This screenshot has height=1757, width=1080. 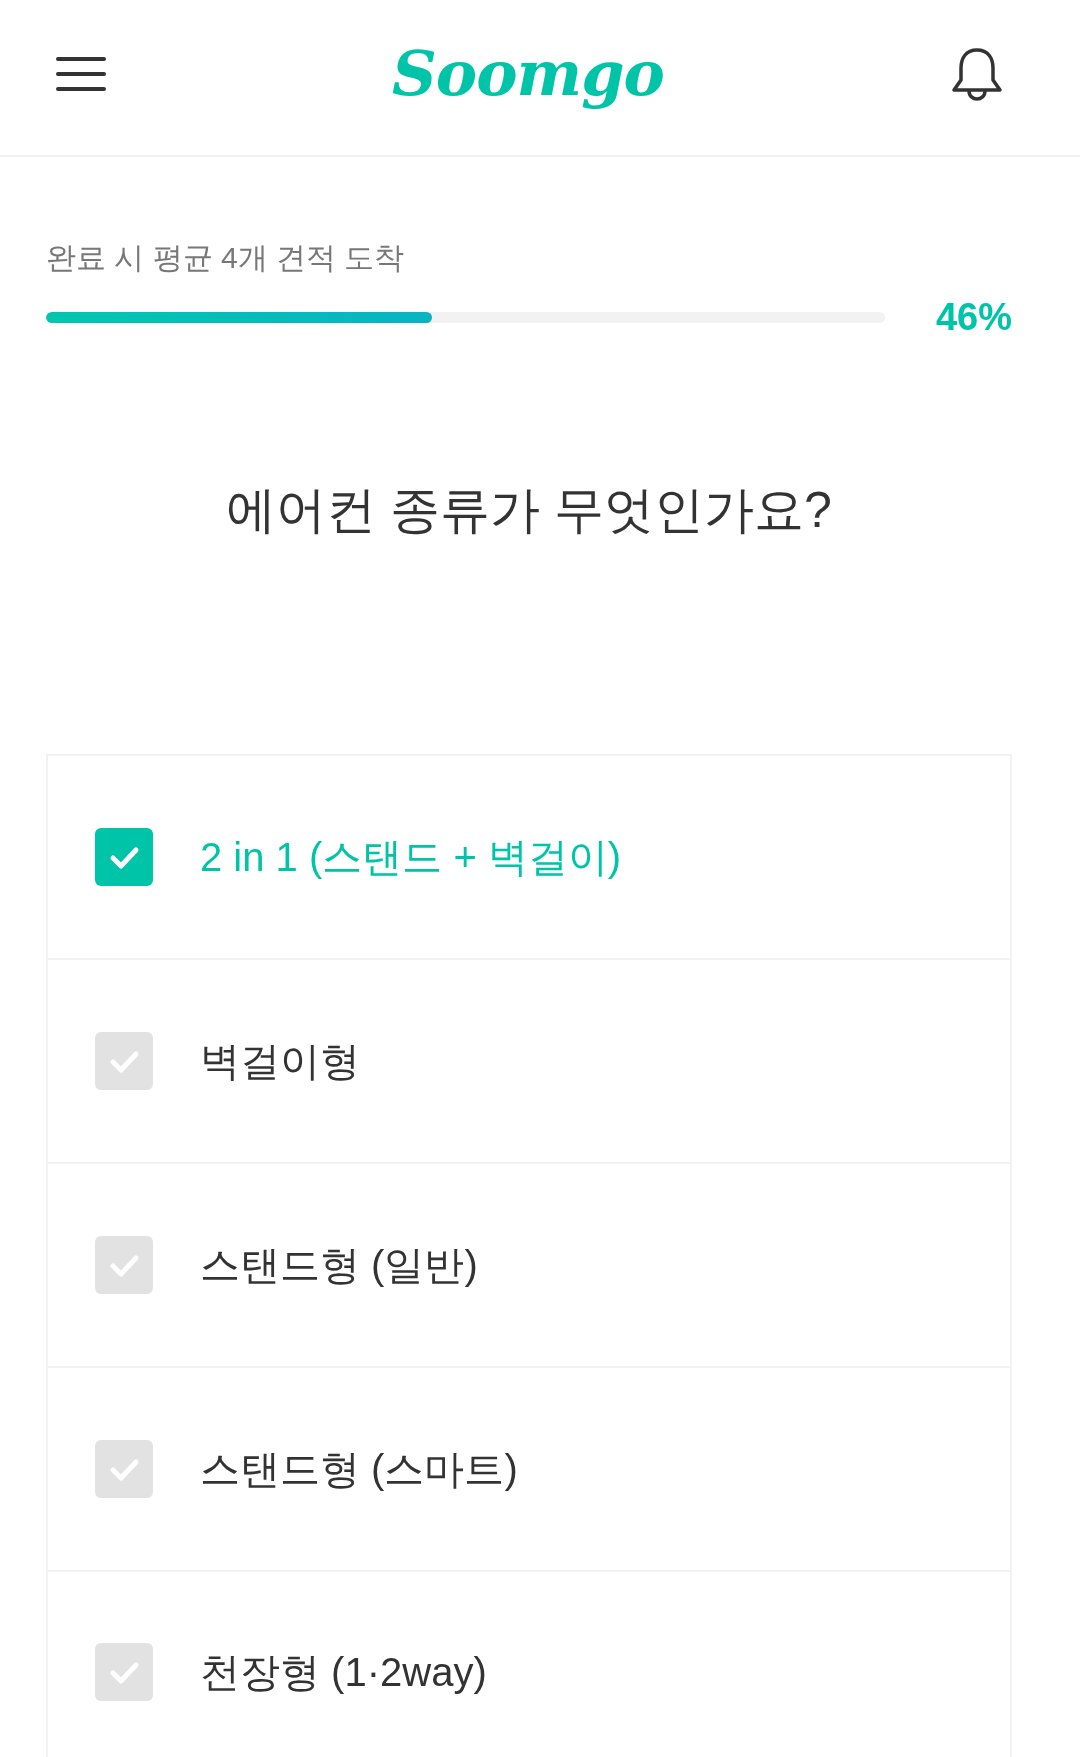 What do you see at coordinates (973, 317) in the screenshot?
I see `progress-percent: 46%` at bounding box center [973, 317].